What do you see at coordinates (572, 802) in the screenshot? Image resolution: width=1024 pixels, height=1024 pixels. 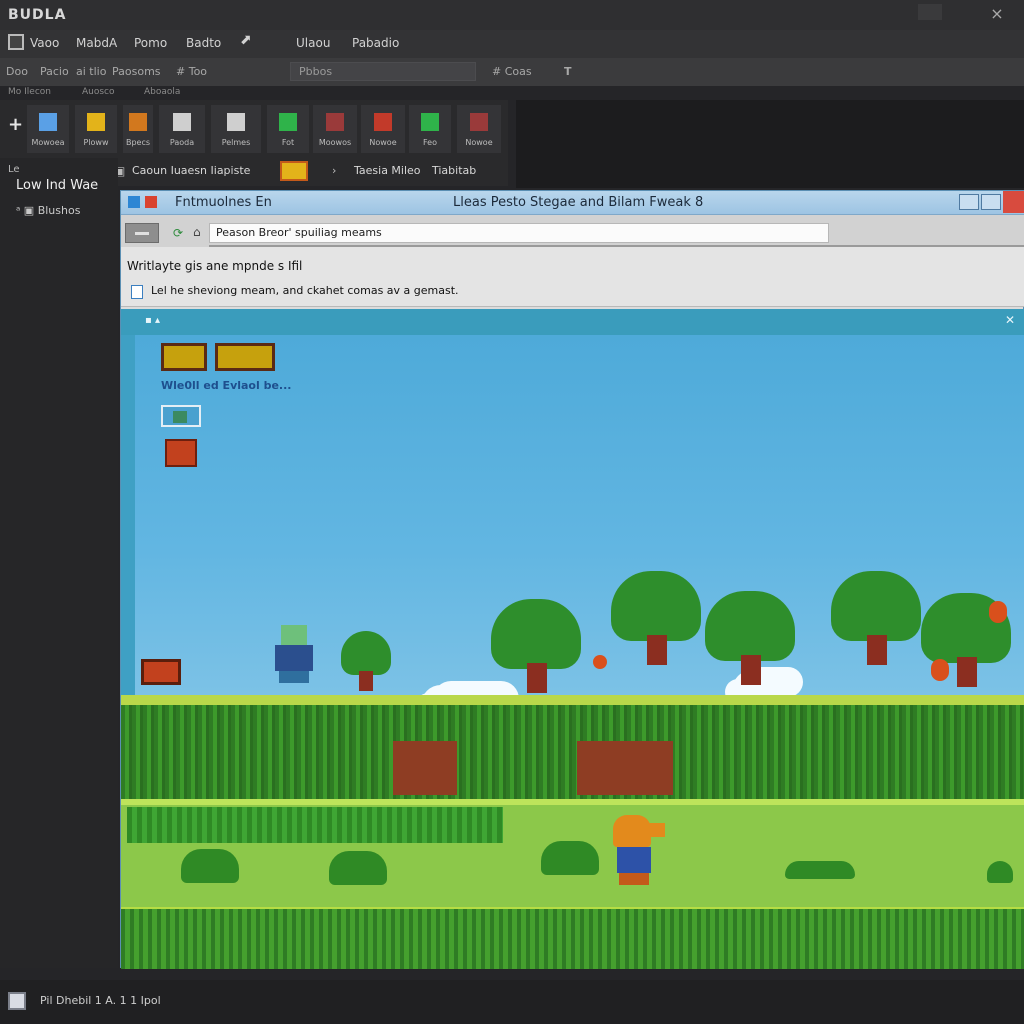 I see `path-edge` at bounding box center [572, 802].